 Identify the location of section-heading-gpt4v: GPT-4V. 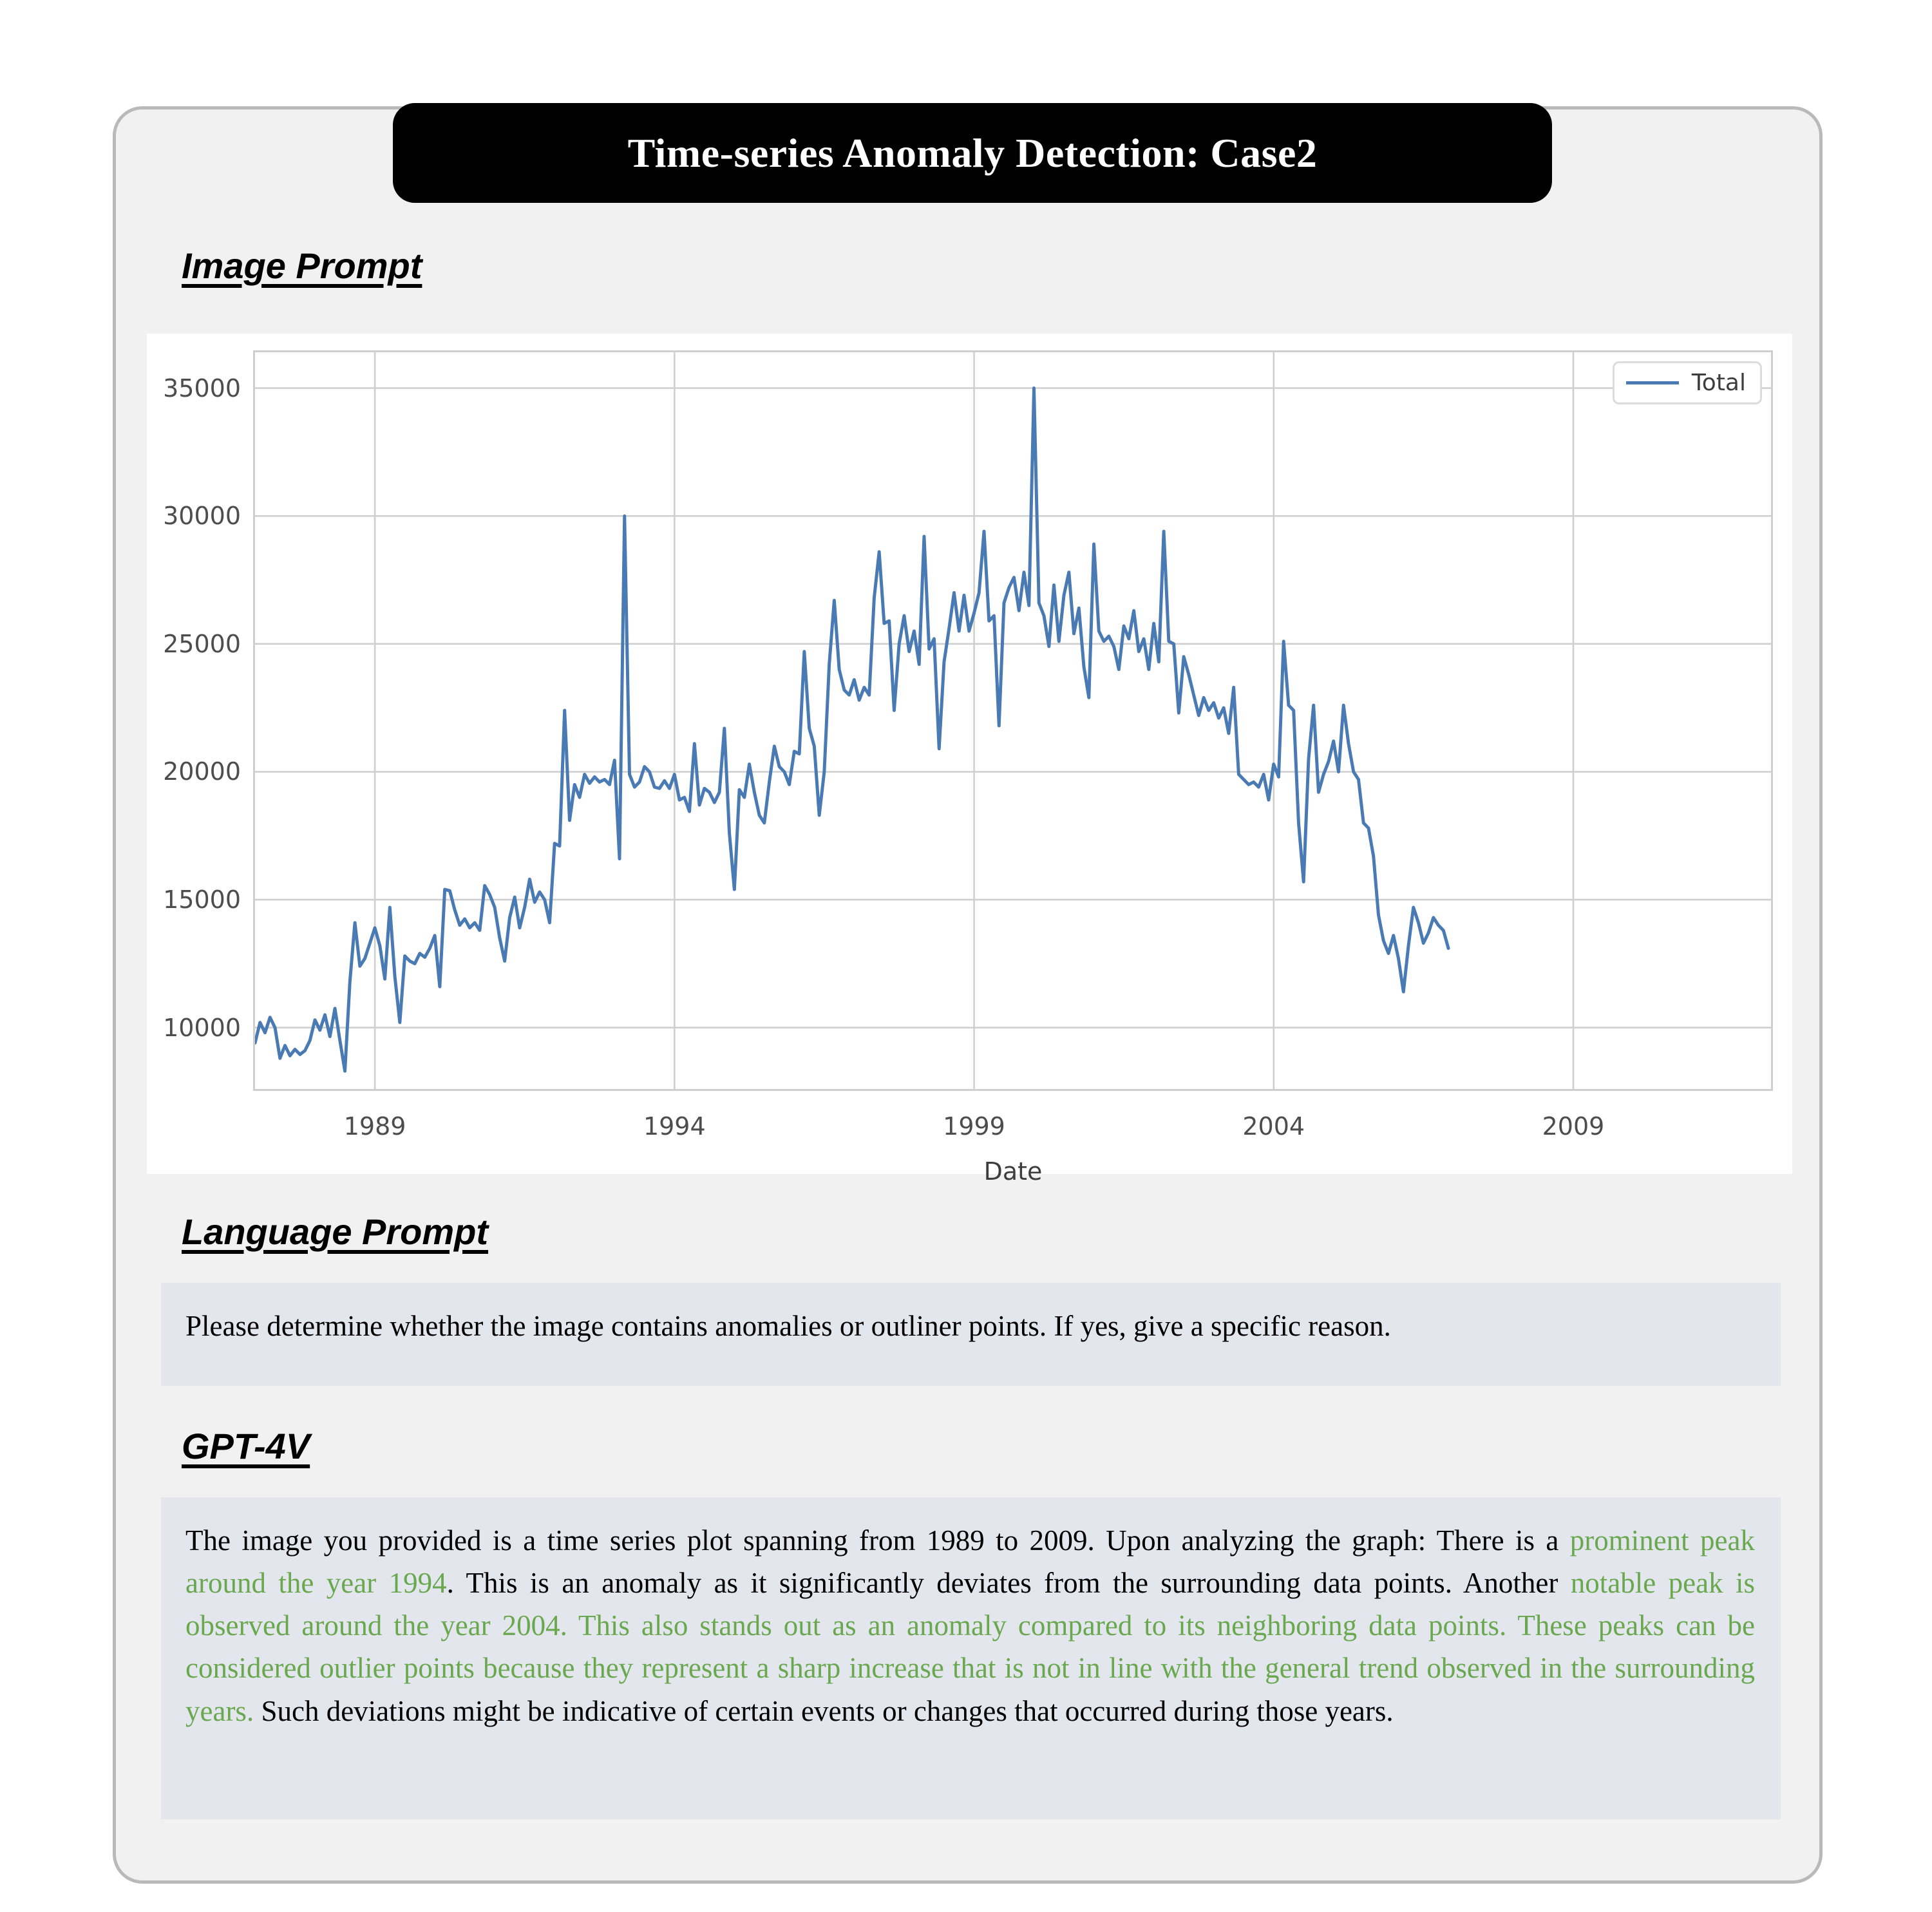
(246, 1446).